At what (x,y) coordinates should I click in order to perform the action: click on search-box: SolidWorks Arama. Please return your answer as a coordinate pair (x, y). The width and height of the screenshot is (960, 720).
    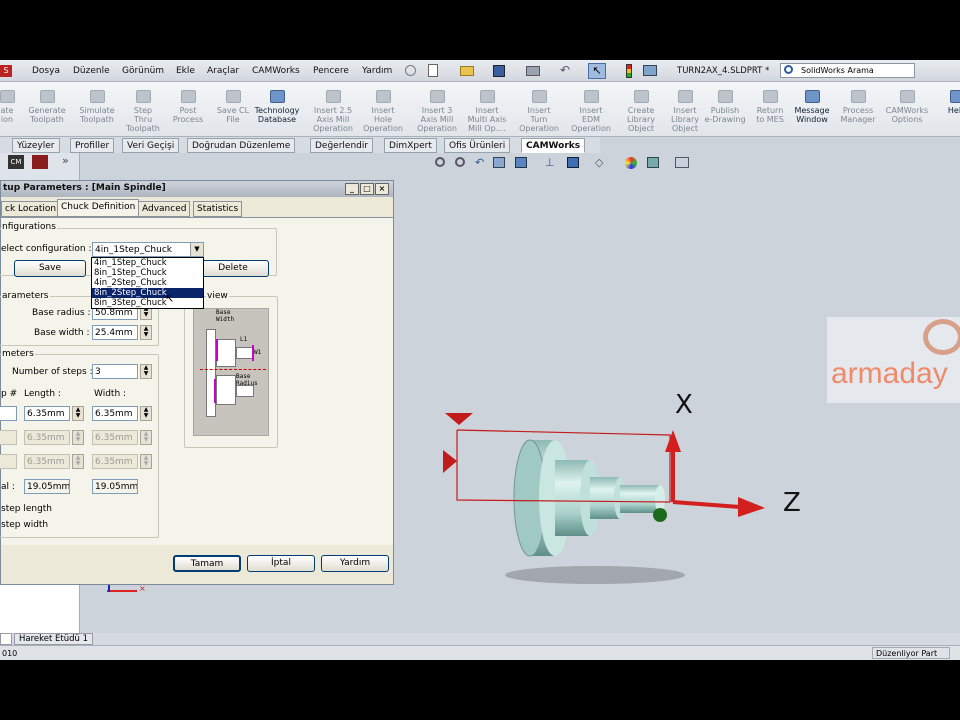
    Looking at the image, I should click on (847, 70).